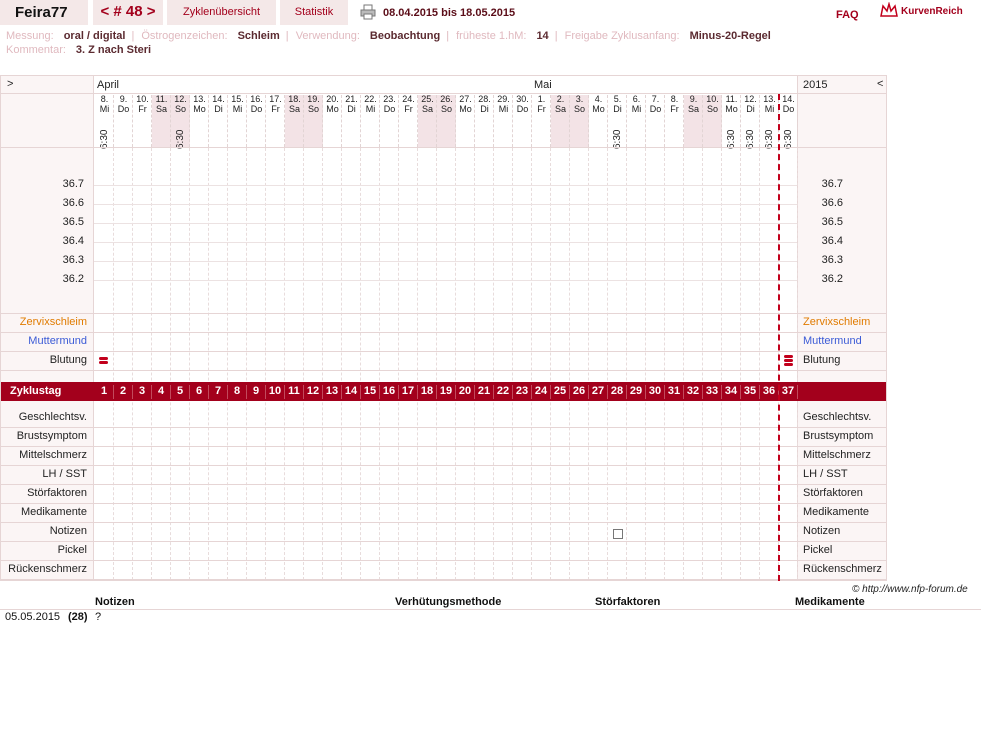 This screenshot has width=981, height=741. What do you see at coordinates (294, 392) in the screenshot?
I see `cycle-day-number: 11` at bounding box center [294, 392].